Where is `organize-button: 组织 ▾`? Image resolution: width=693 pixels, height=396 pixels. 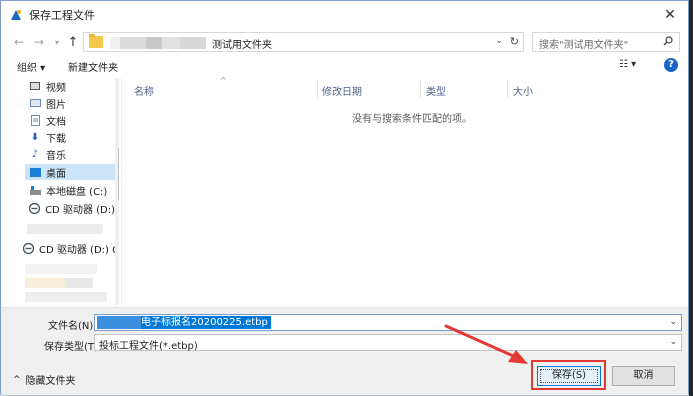
organize-button: 组织 ▾ is located at coordinates (31, 66).